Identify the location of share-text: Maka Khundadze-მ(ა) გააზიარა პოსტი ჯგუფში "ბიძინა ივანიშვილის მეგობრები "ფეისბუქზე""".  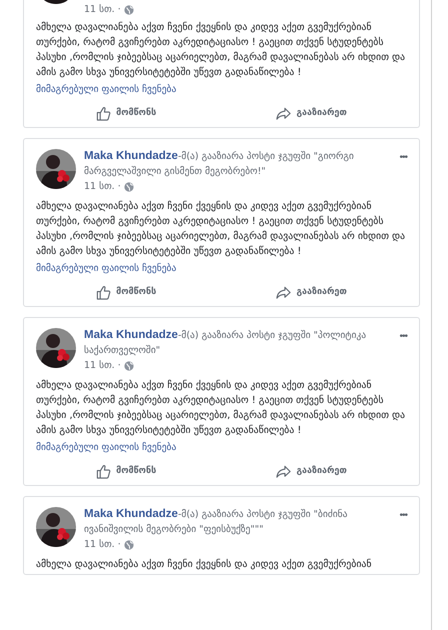
(216, 522).